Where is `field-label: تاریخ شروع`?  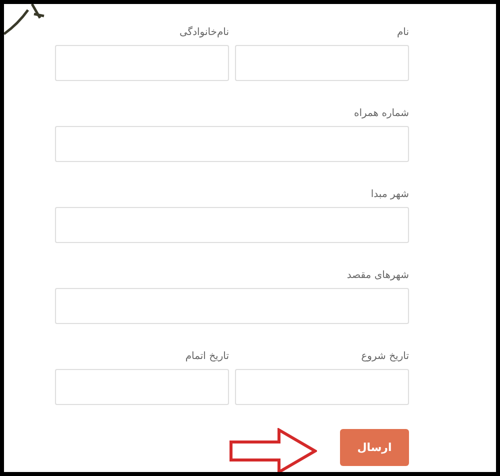
field-label: تاریخ شروع is located at coordinates (385, 357).